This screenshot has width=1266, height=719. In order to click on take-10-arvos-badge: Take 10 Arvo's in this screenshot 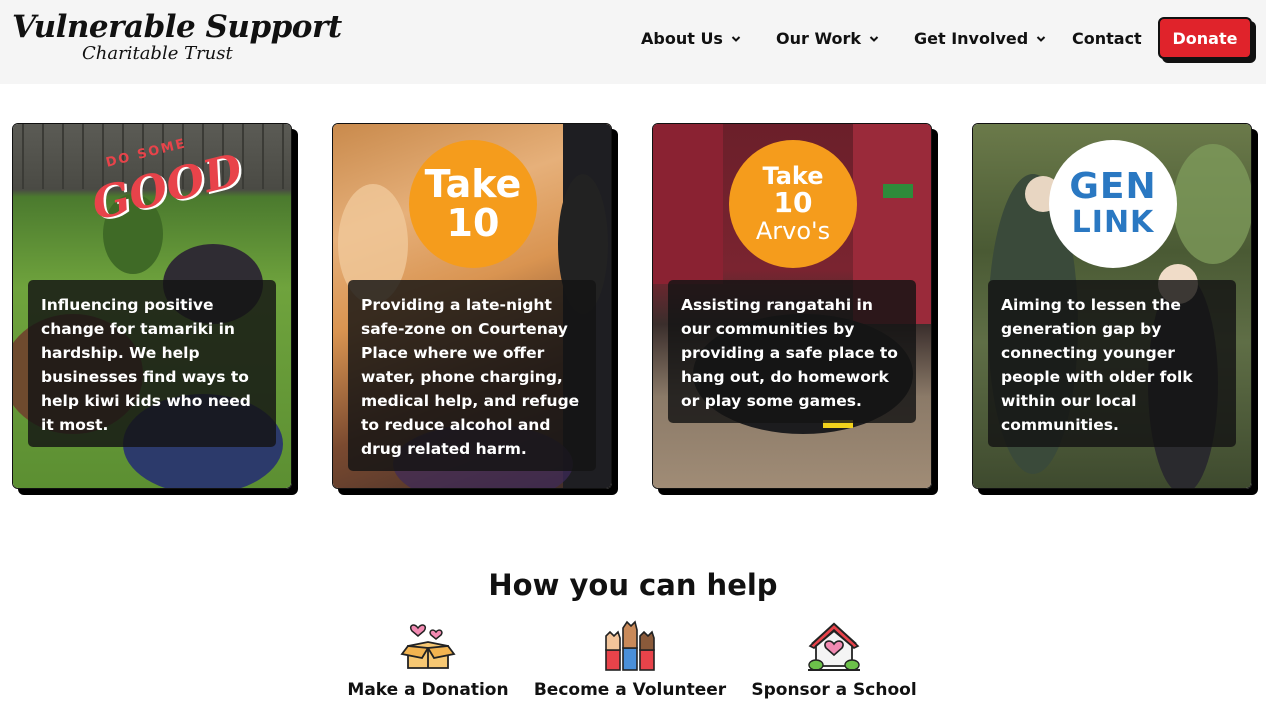, I will do `click(793, 204)`.